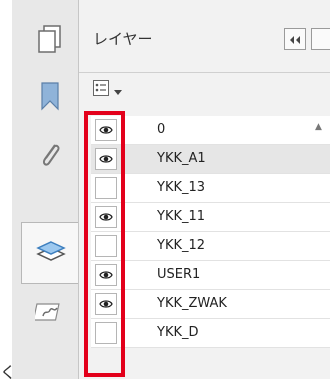 Image resolution: width=330 pixels, height=383 pixels. I want to click on layer-row: YKK_ZWAK, so click(210, 304).